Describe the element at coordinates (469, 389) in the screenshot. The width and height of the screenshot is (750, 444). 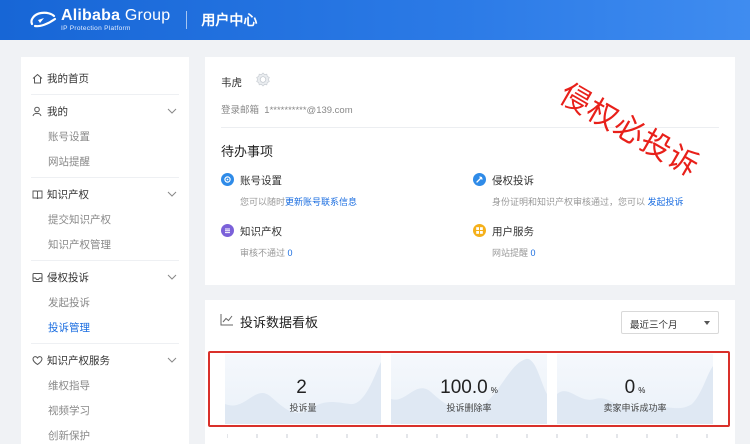
I see `highlight-annotation-box` at that location.